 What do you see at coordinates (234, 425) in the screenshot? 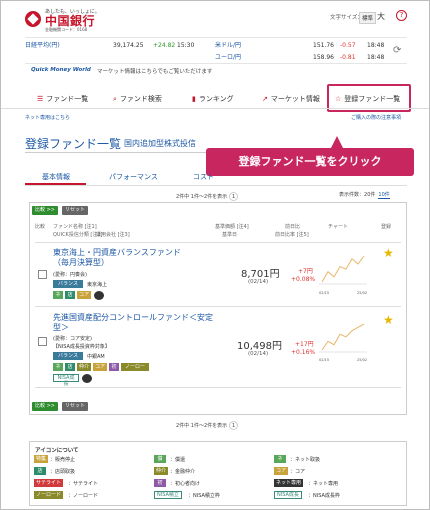
I see `pagination-page-bottom: 1` at bounding box center [234, 425].